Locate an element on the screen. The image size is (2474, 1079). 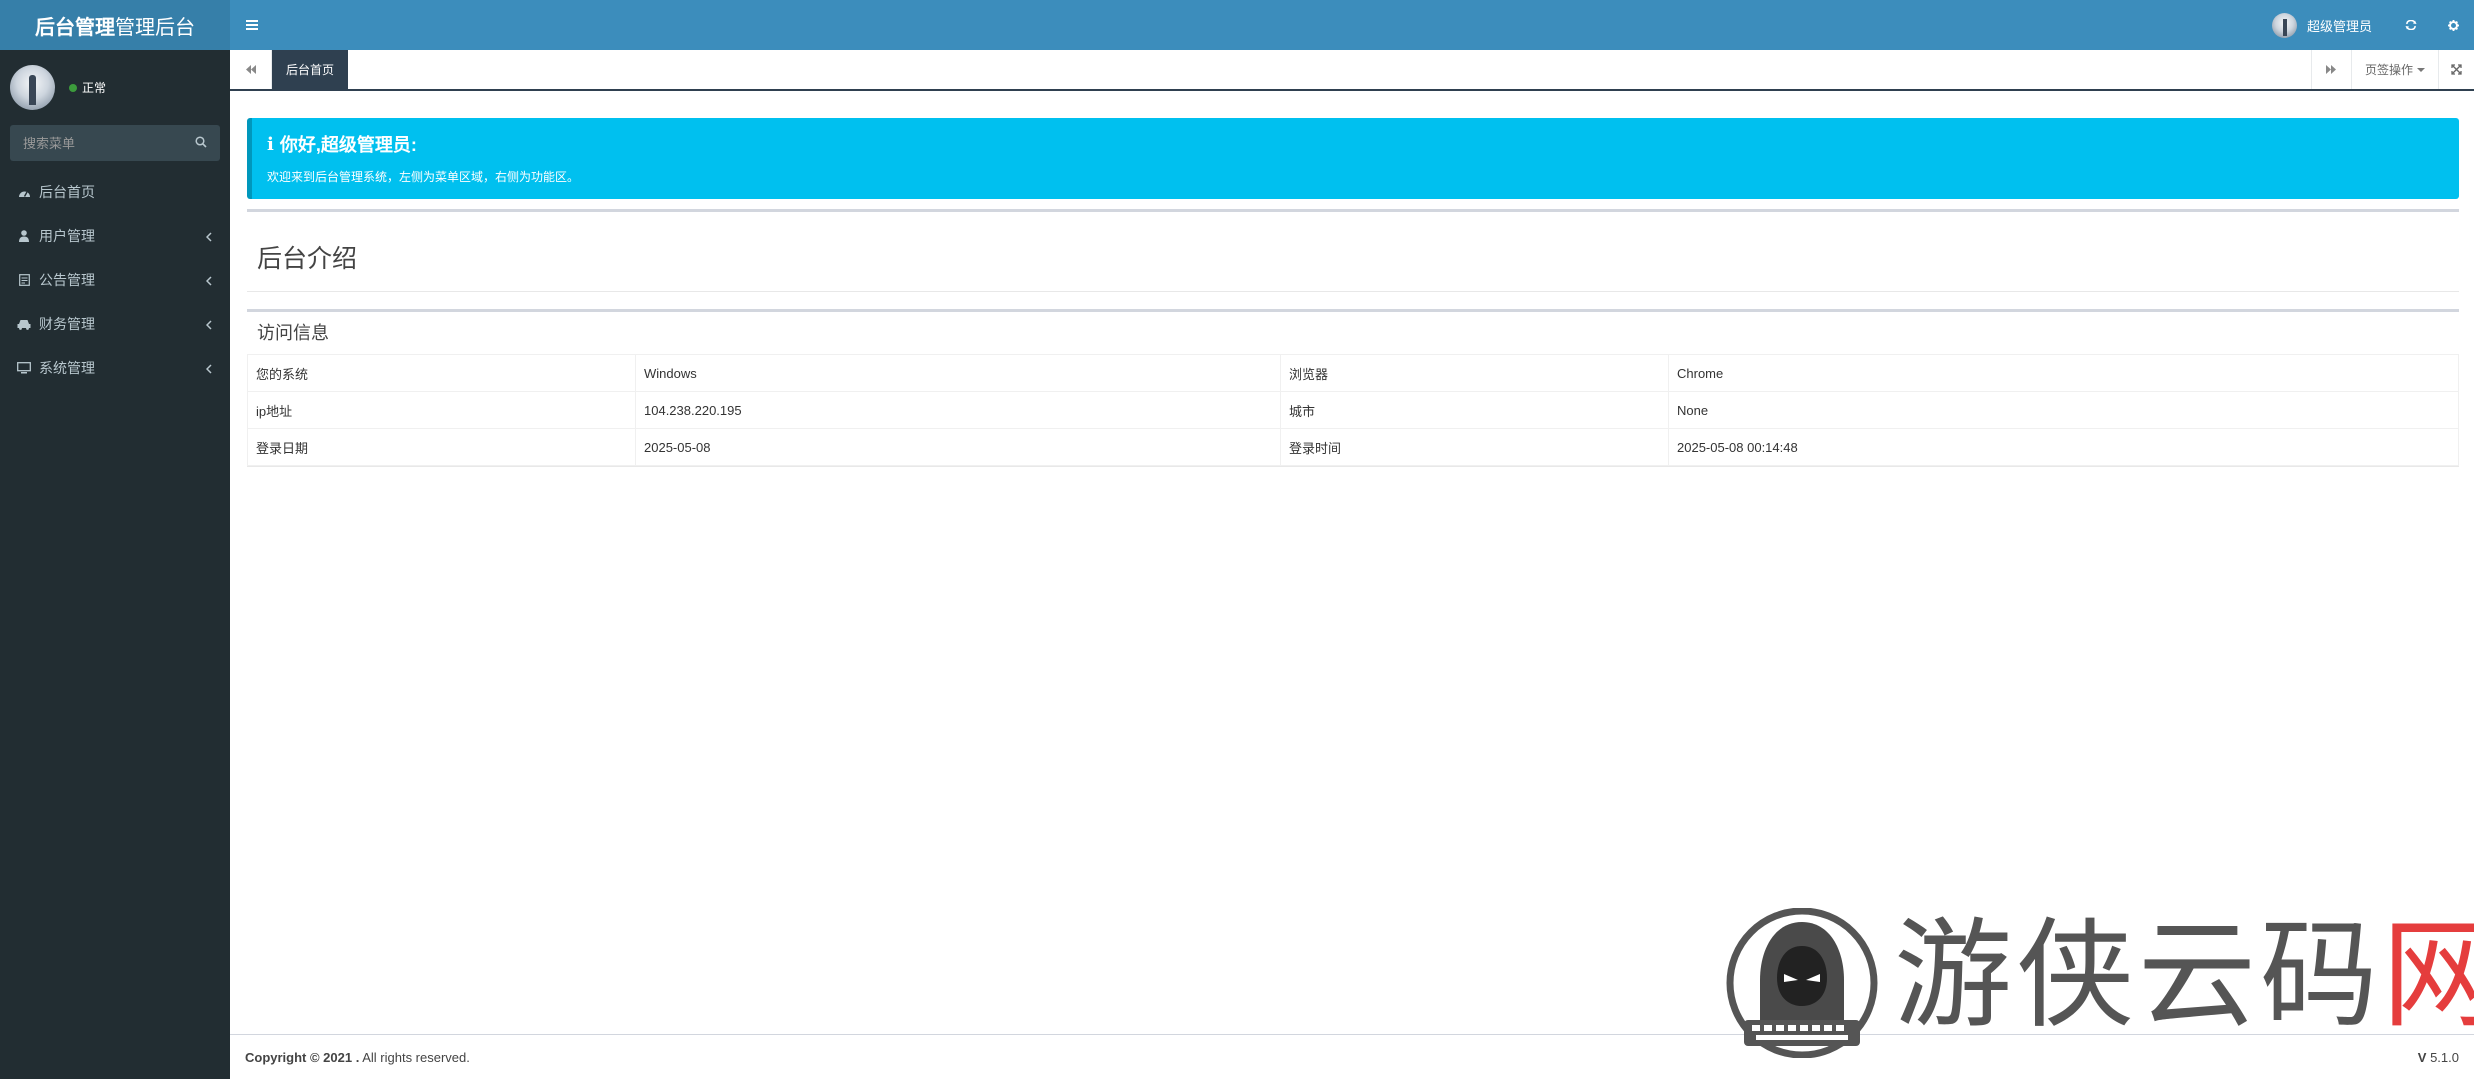
table-cell-value: Windows is located at coordinates (958, 373).